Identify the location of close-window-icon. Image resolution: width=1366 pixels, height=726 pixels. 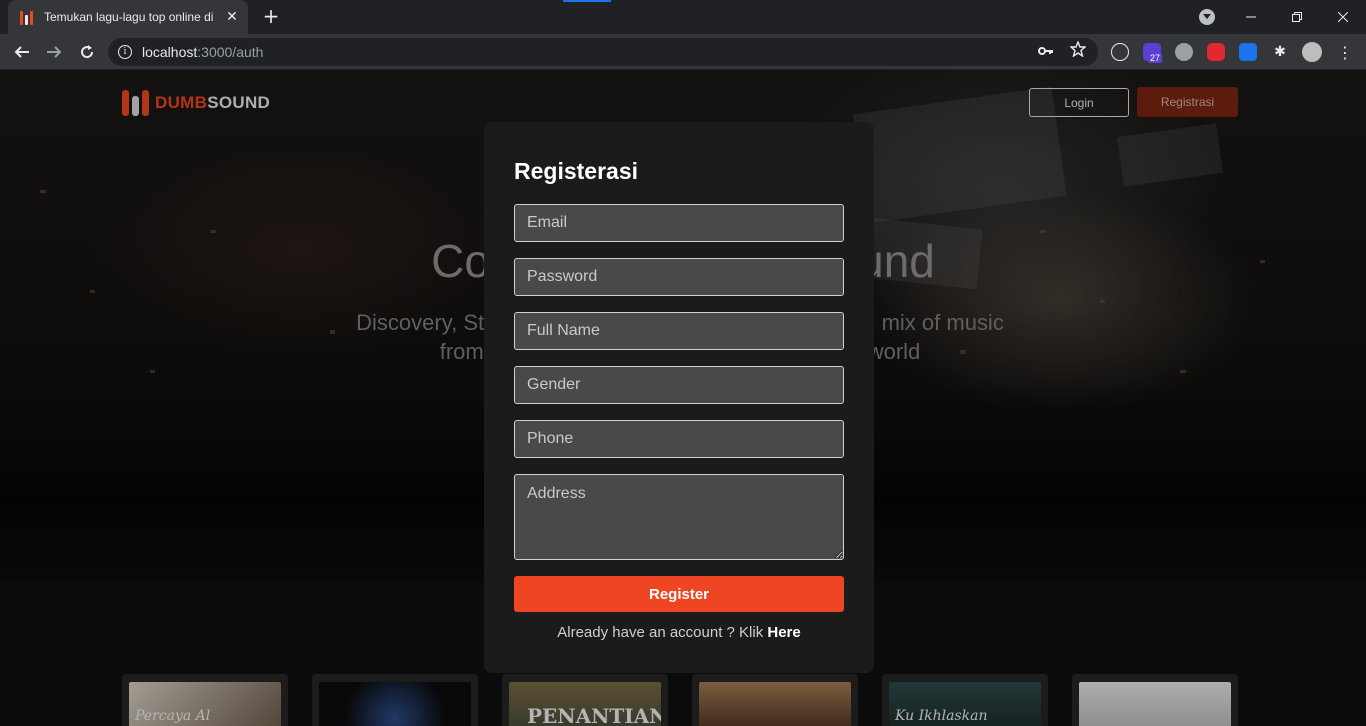
(1343, 17).